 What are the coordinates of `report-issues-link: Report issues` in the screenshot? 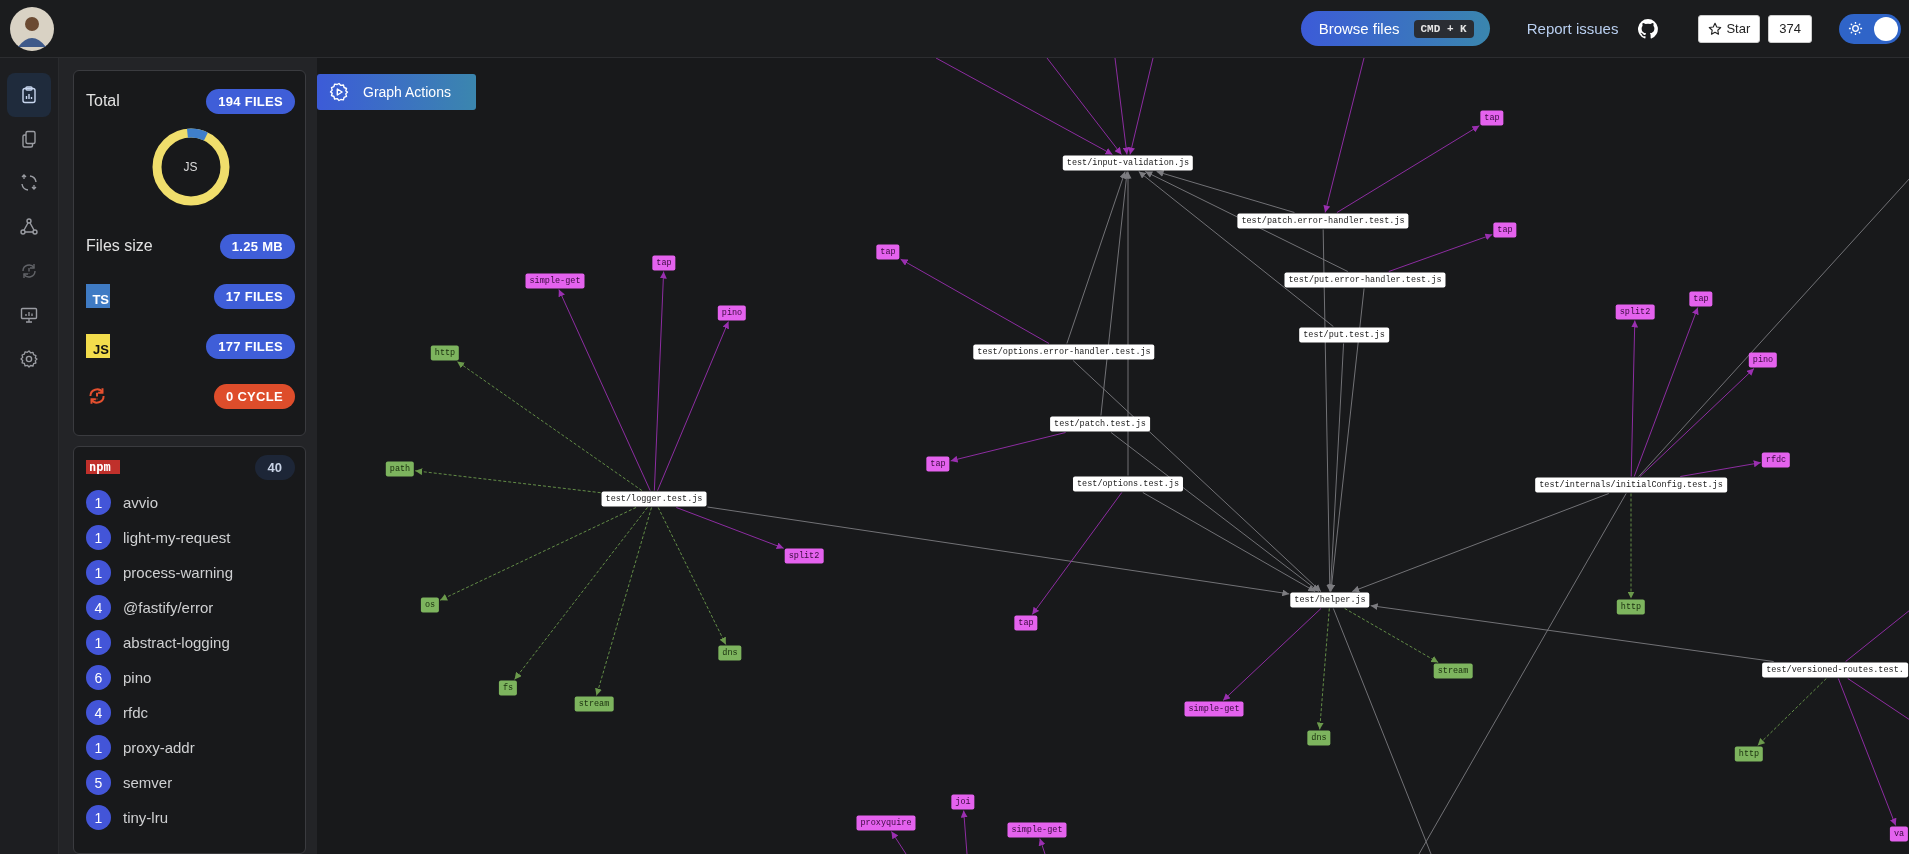 It's located at (1572, 28).